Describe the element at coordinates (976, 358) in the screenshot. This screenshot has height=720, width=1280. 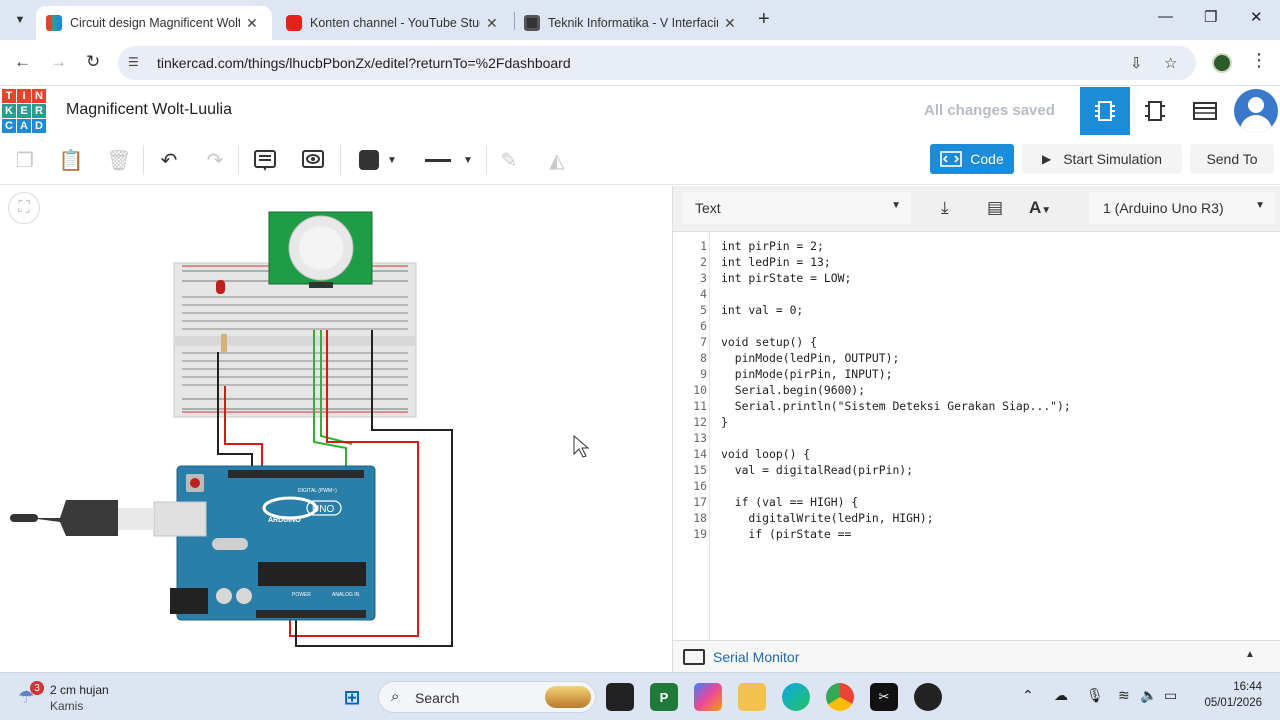
I see `code-line: 8 pinMode(ledPin, OUTPUT);` at that location.